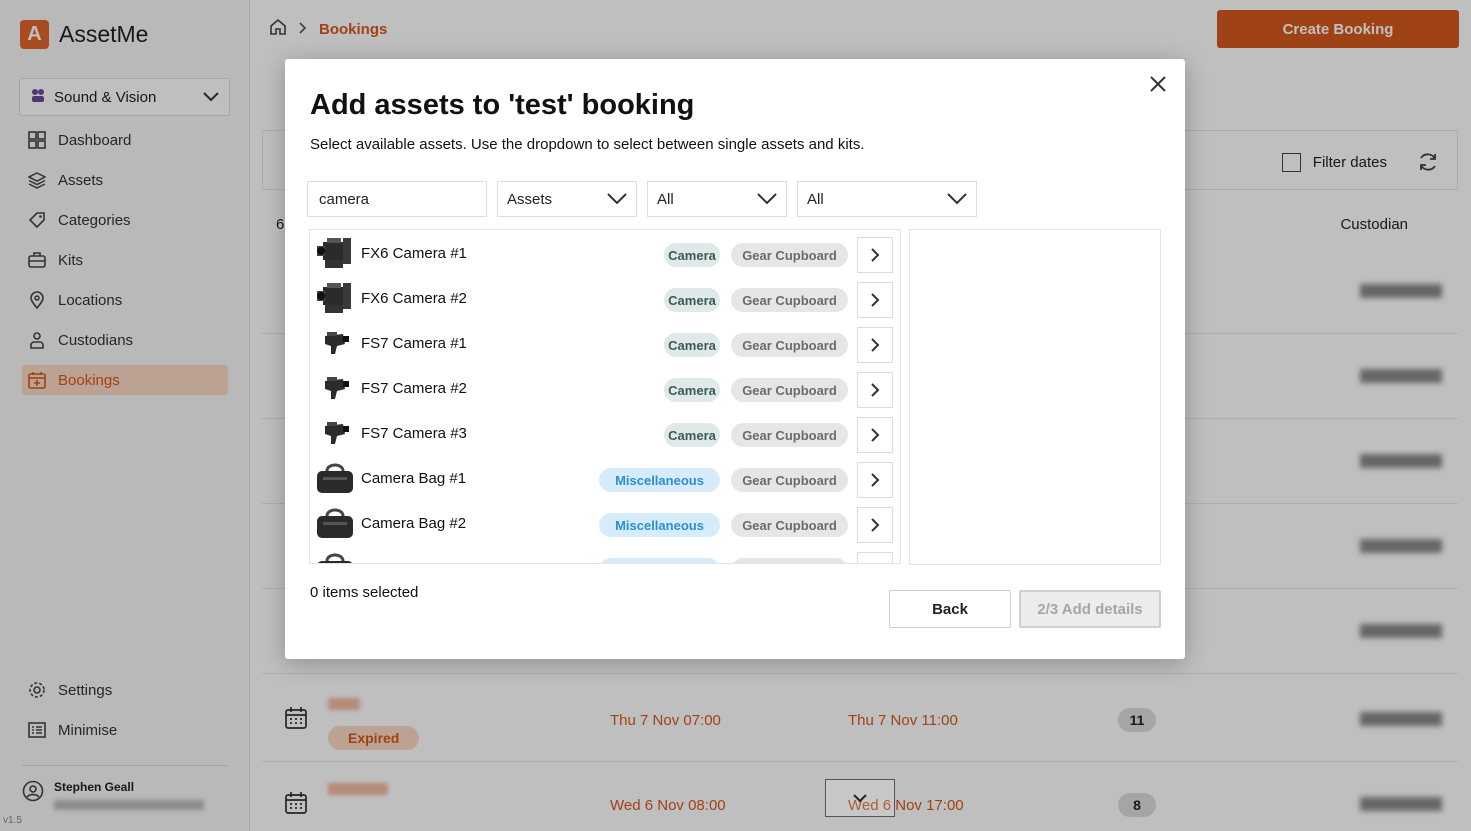  What do you see at coordinates (414, 343) in the screenshot?
I see `asset-name: FS7 Camera #1` at bounding box center [414, 343].